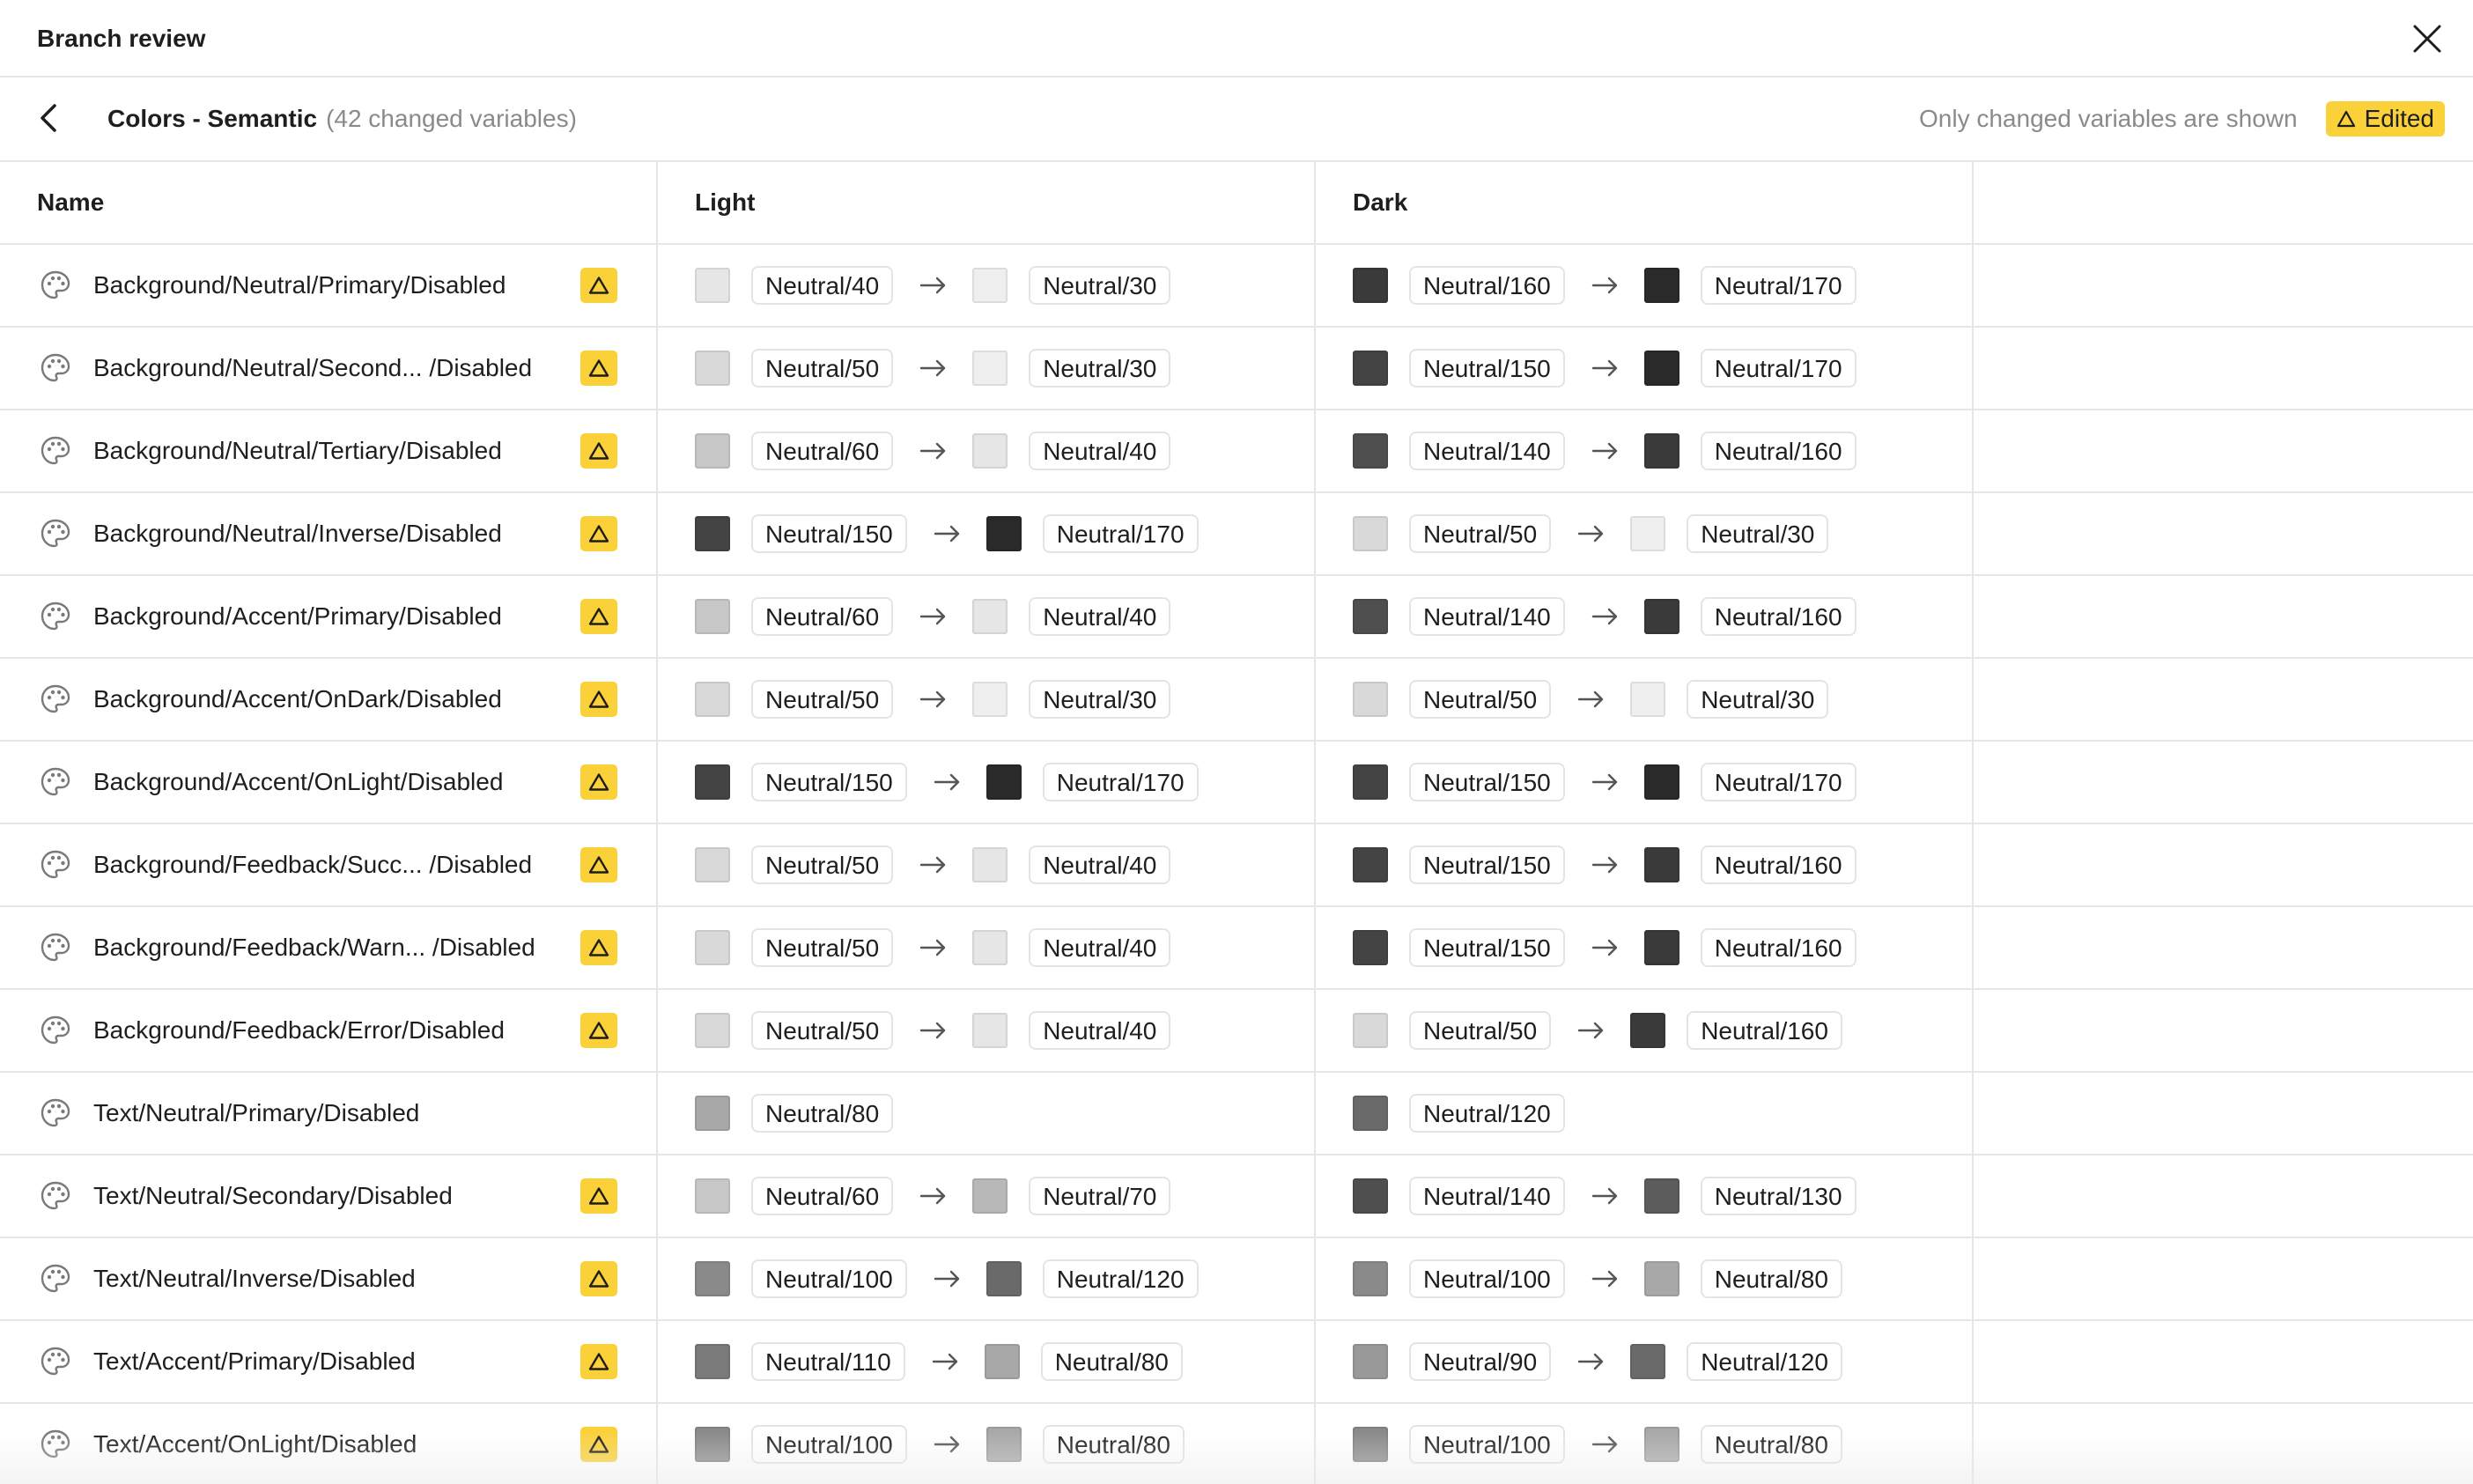  What do you see at coordinates (328, 1196) in the screenshot?
I see `variable-name-cell: Text/Neutral/Secondary/Disabled` at bounding box center [328, 1196].